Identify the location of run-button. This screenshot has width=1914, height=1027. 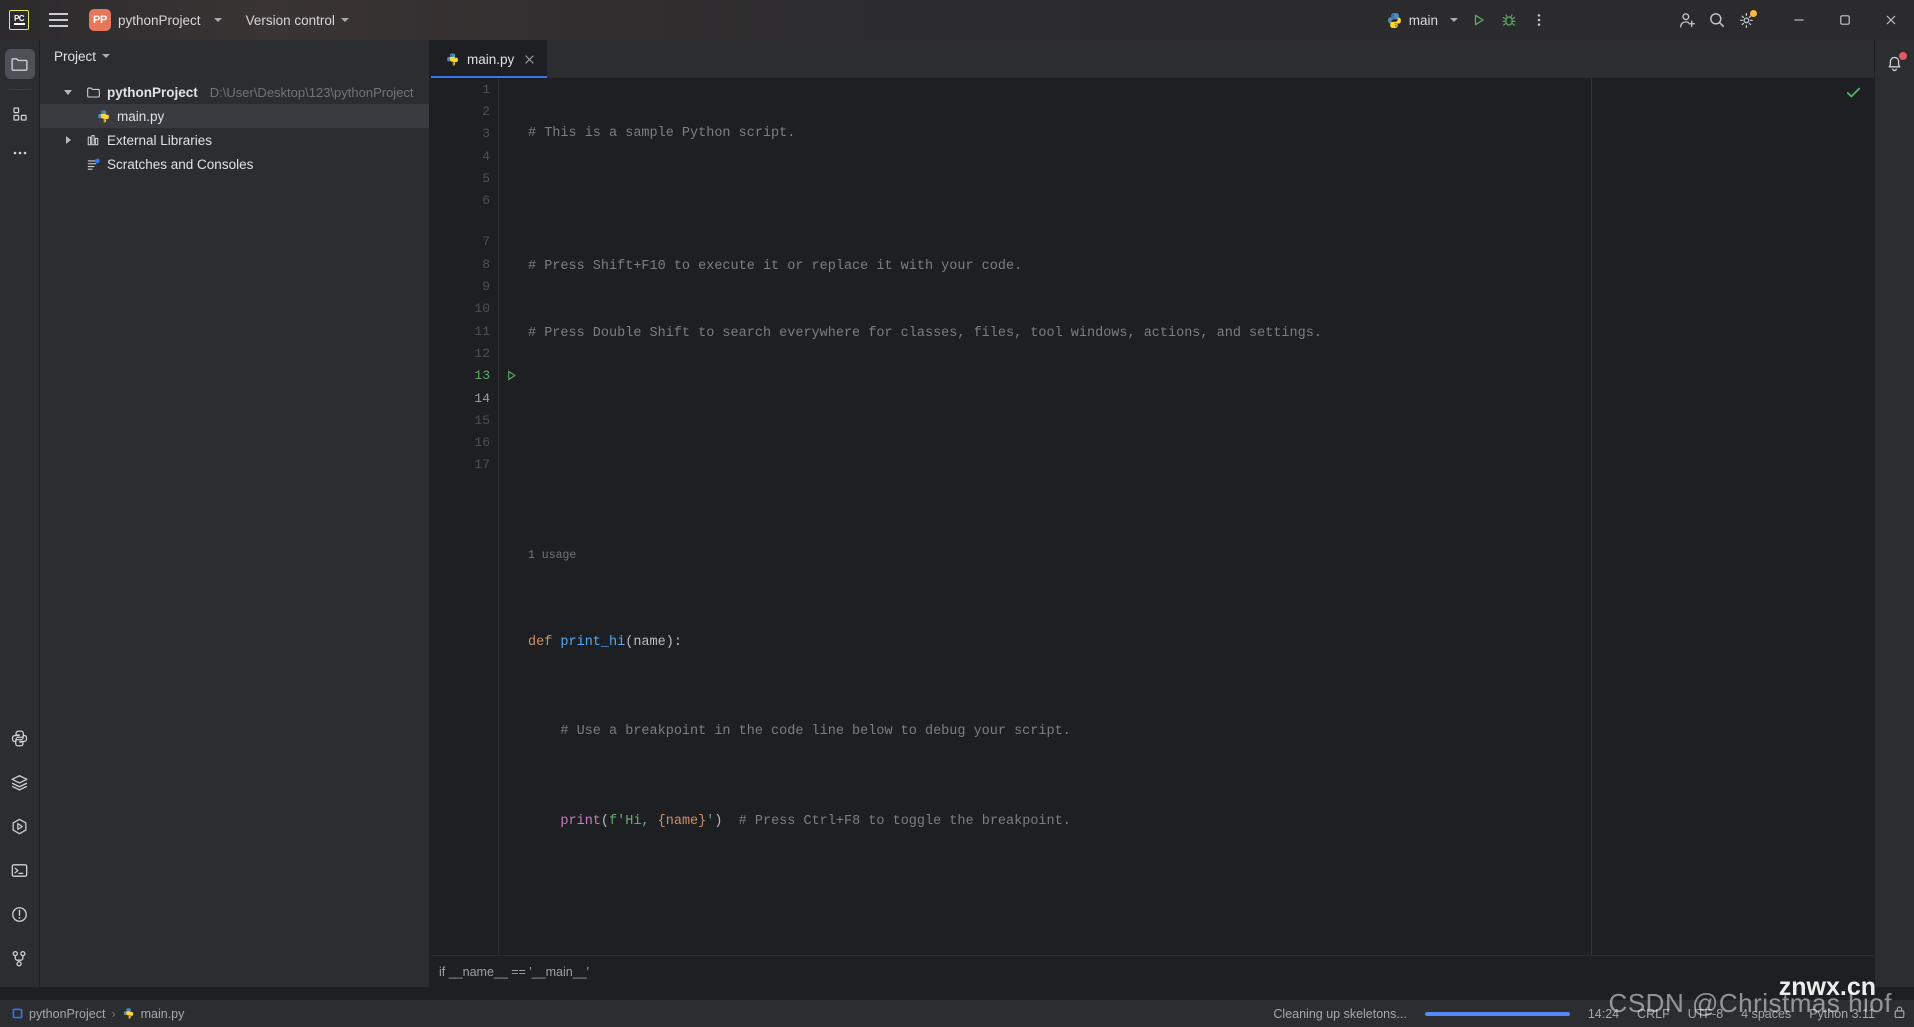
(1479, 20).